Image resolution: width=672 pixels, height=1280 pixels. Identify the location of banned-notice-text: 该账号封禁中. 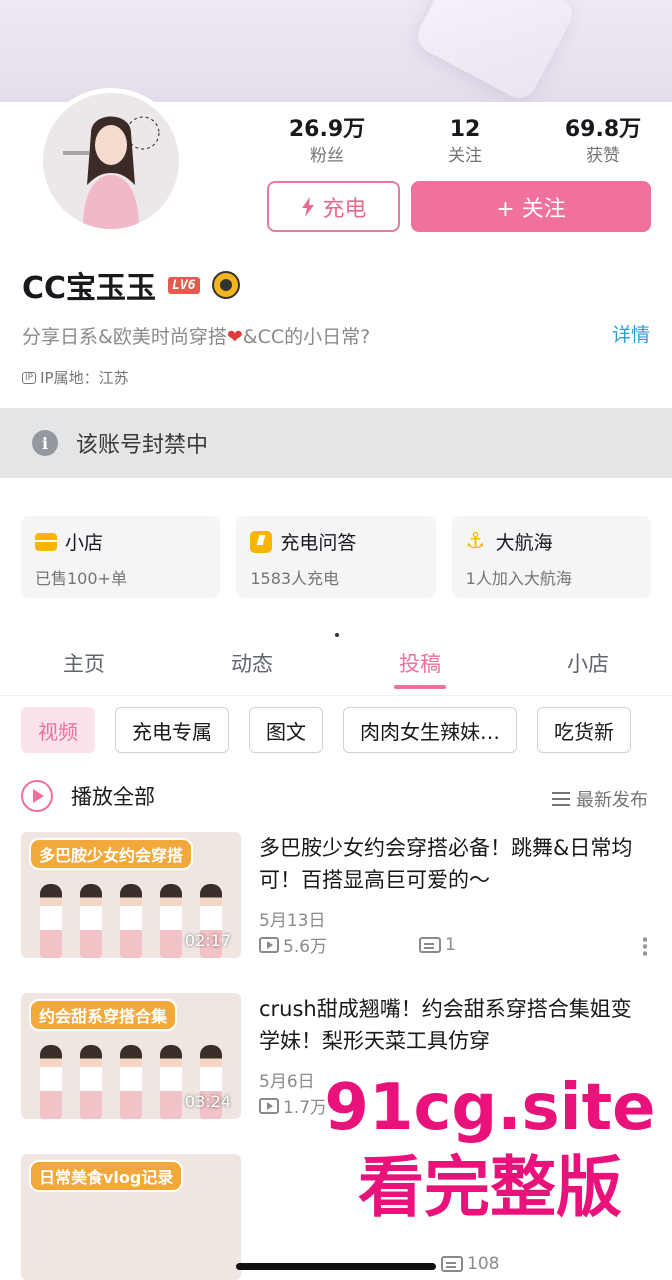
(142, 445).